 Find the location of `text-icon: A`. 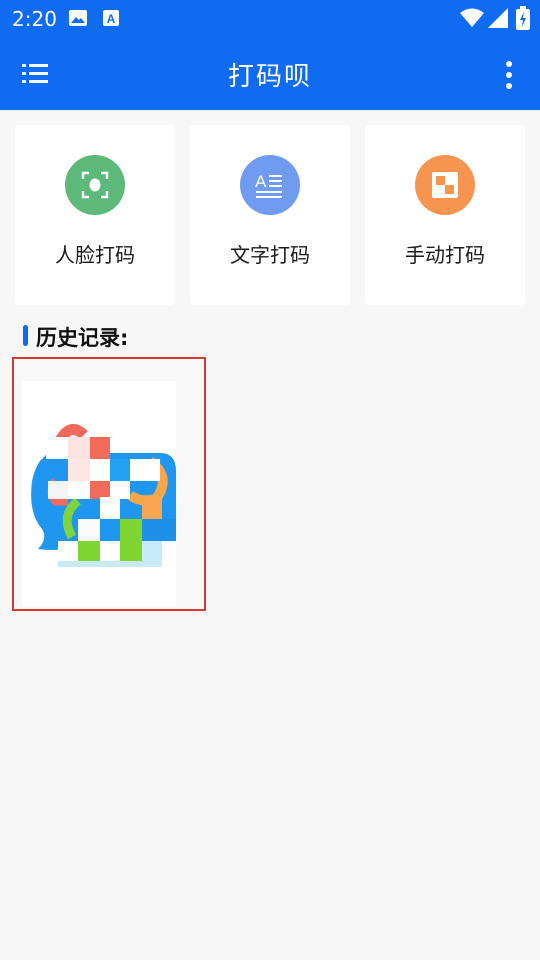

text-icon: A is located at coordinates (270, 185).